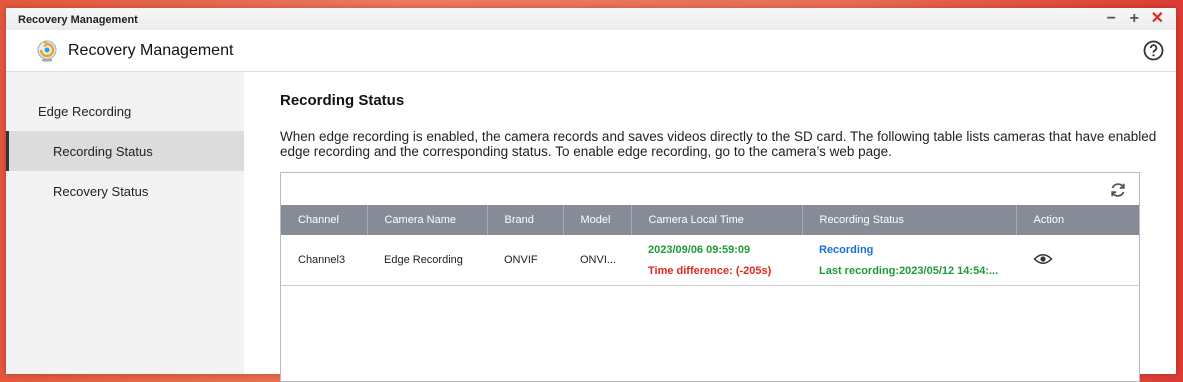 The height and width of the screenshot is (382, 1183). What do you see at coordinates (151, 50) in the screenshot?
I see `app-title: Recovery Management` at bounding box center [151, 50].